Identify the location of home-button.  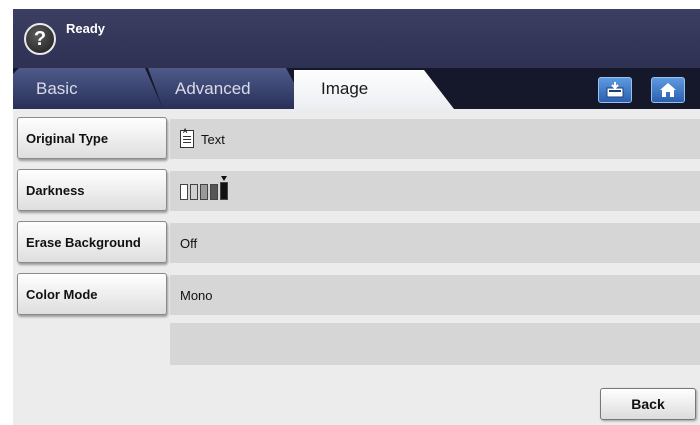
(668, 90).